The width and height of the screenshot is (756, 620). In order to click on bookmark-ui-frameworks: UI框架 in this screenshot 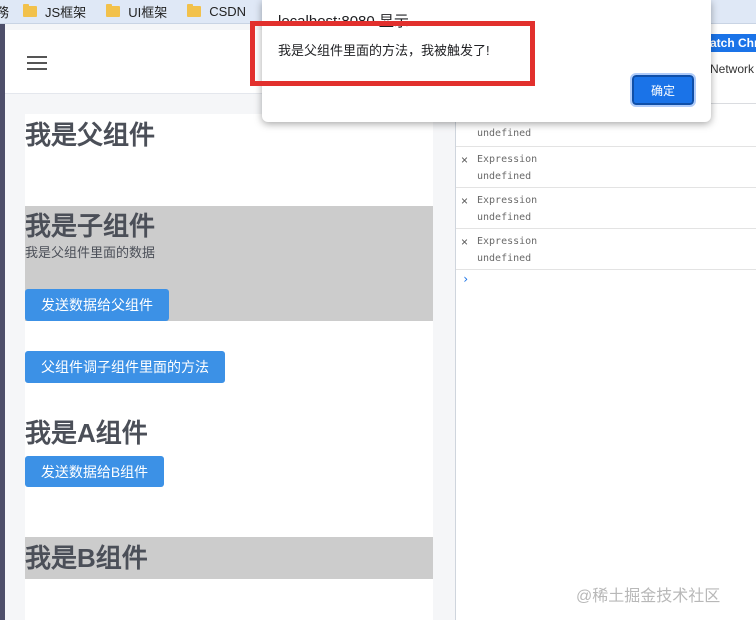, I will do `click(136, 11)`.